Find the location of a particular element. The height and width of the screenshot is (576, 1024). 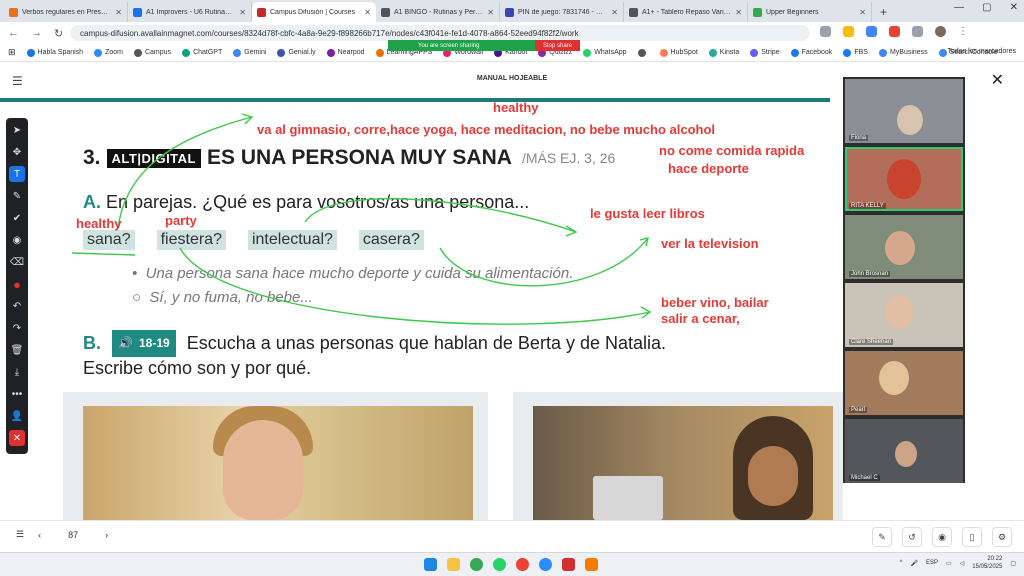

participant-tile: Fiona is located at coordinates (904, 111).